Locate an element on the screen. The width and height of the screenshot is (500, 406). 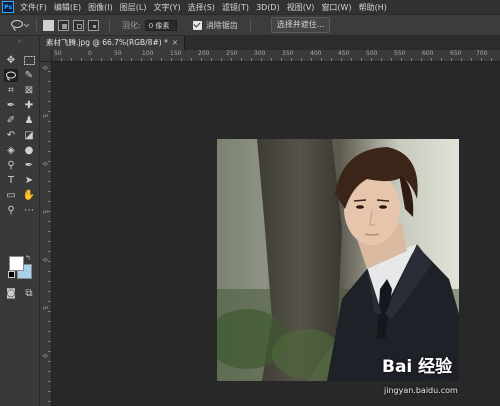
paint-bucket-tool-icon: ◈ is located at coordinates (11, 150).